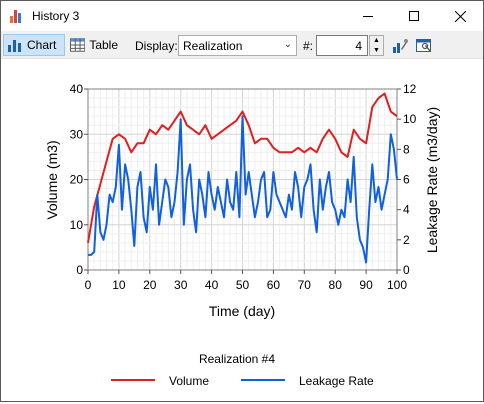 Image resolution: width=484 pixels, height=404 pixels. I want to click on table-icon, so click(78, 45).